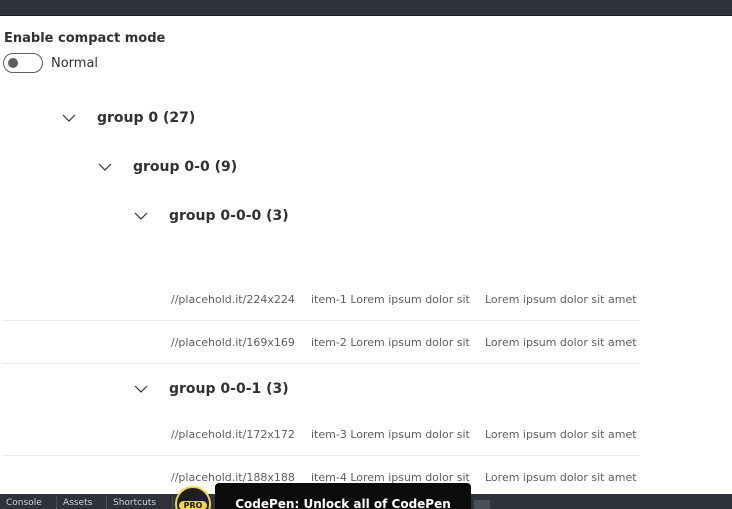 The image size is (732, 509). I want to click on toggle-knob, so click(13, 63).